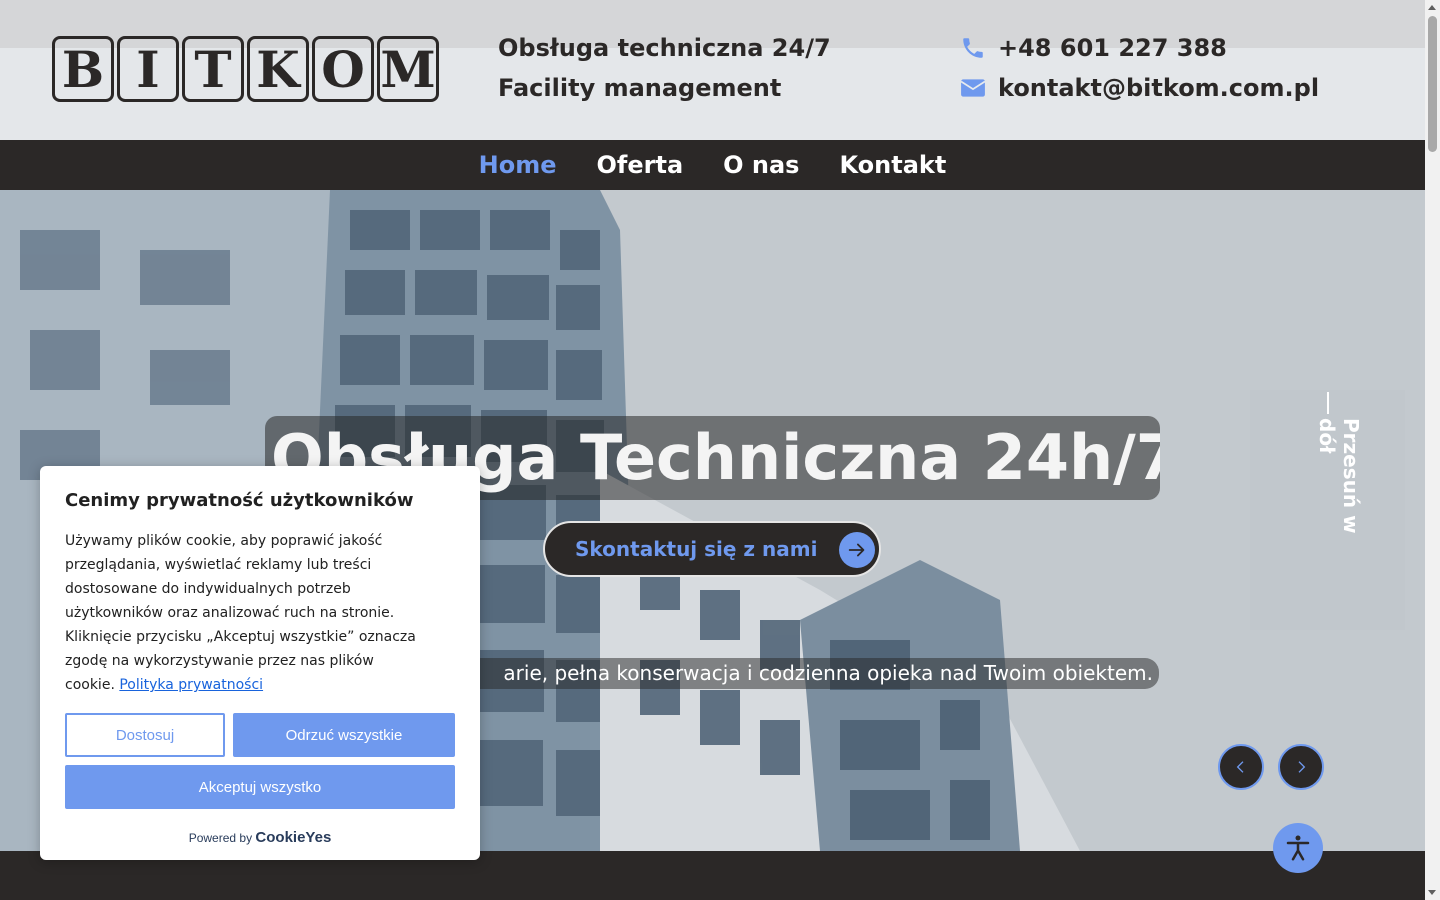 The image size is (1440, 900). I want to click on nav-item-o-nas: O nas, so click(761, 165).